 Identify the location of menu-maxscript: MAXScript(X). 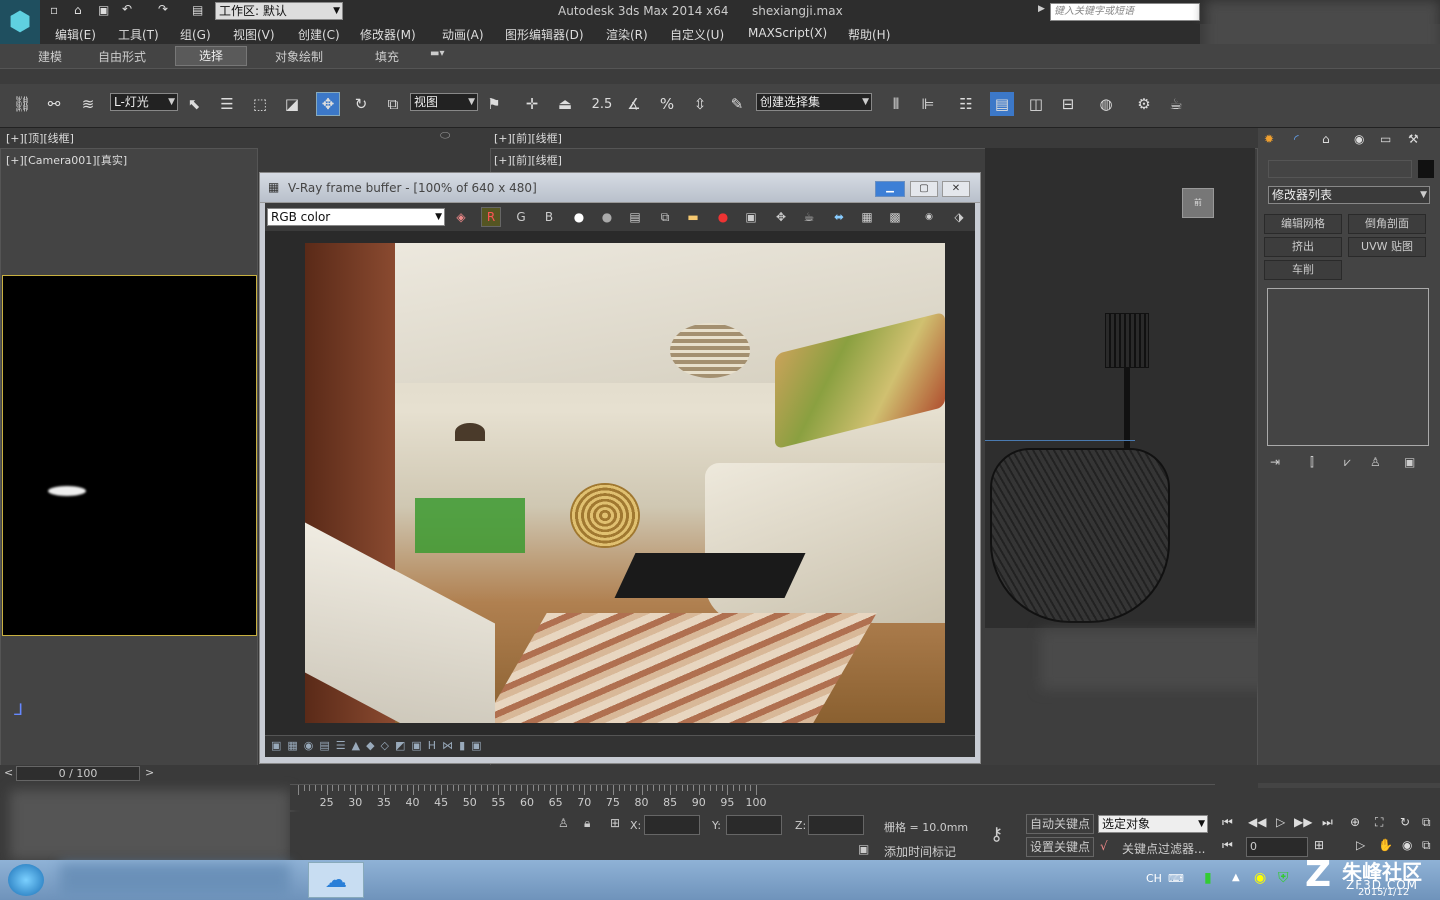
(787, 33).